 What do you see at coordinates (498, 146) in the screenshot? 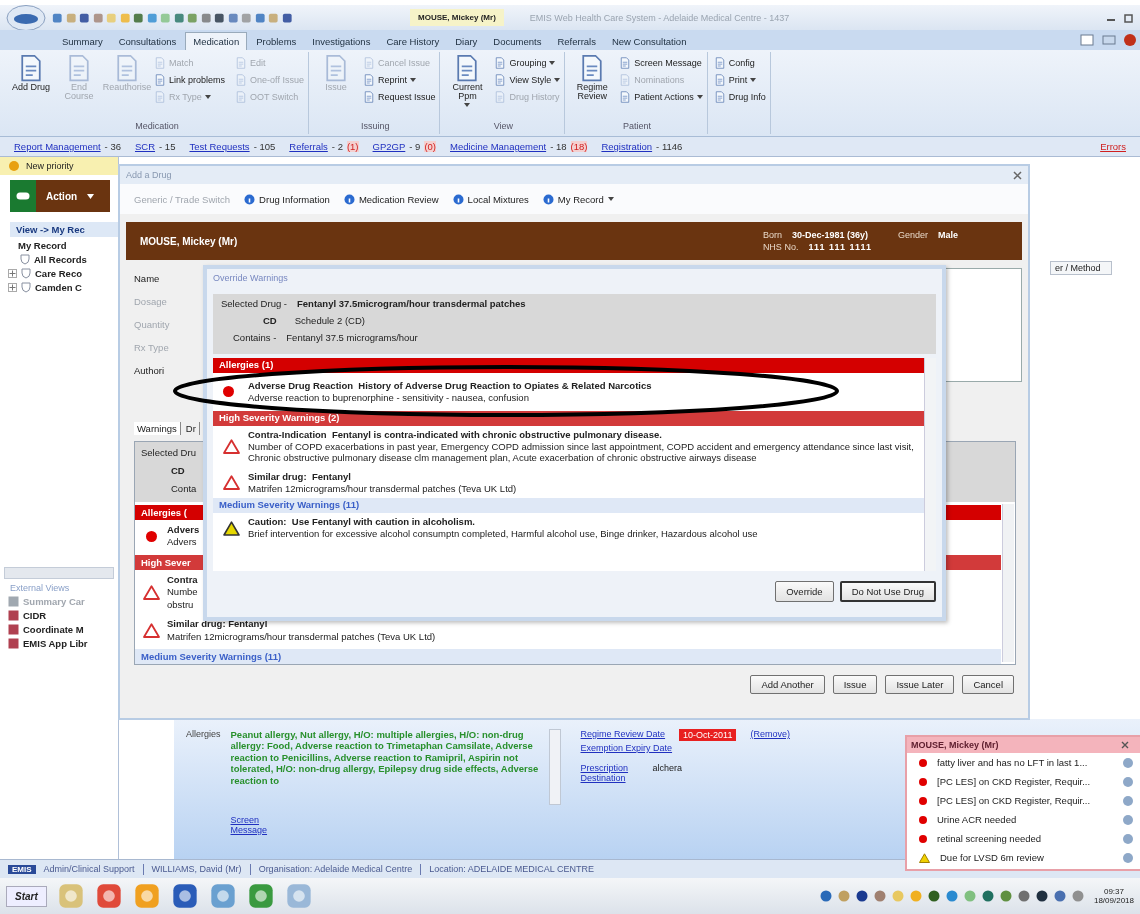
I see `queue-link: Medicine Management` at bounding box center [498, 146].